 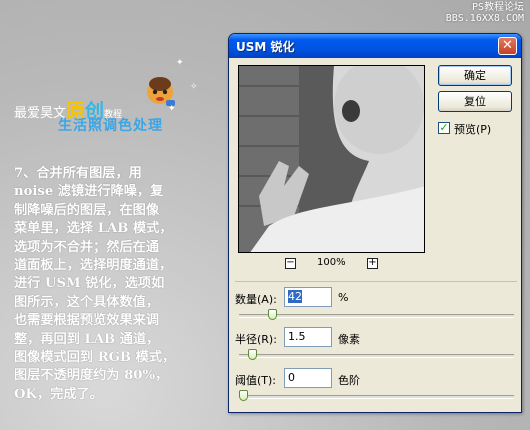 I want to click on watermark-line-1: PS教程论坛, so click(x=497, y=7).